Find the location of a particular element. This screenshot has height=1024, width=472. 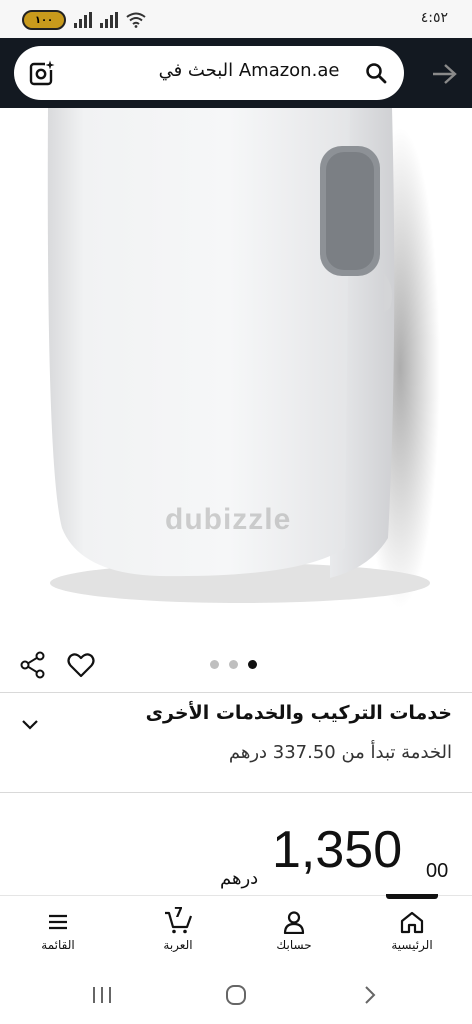

chevron-down-icon is located at coordinates (30, 724).